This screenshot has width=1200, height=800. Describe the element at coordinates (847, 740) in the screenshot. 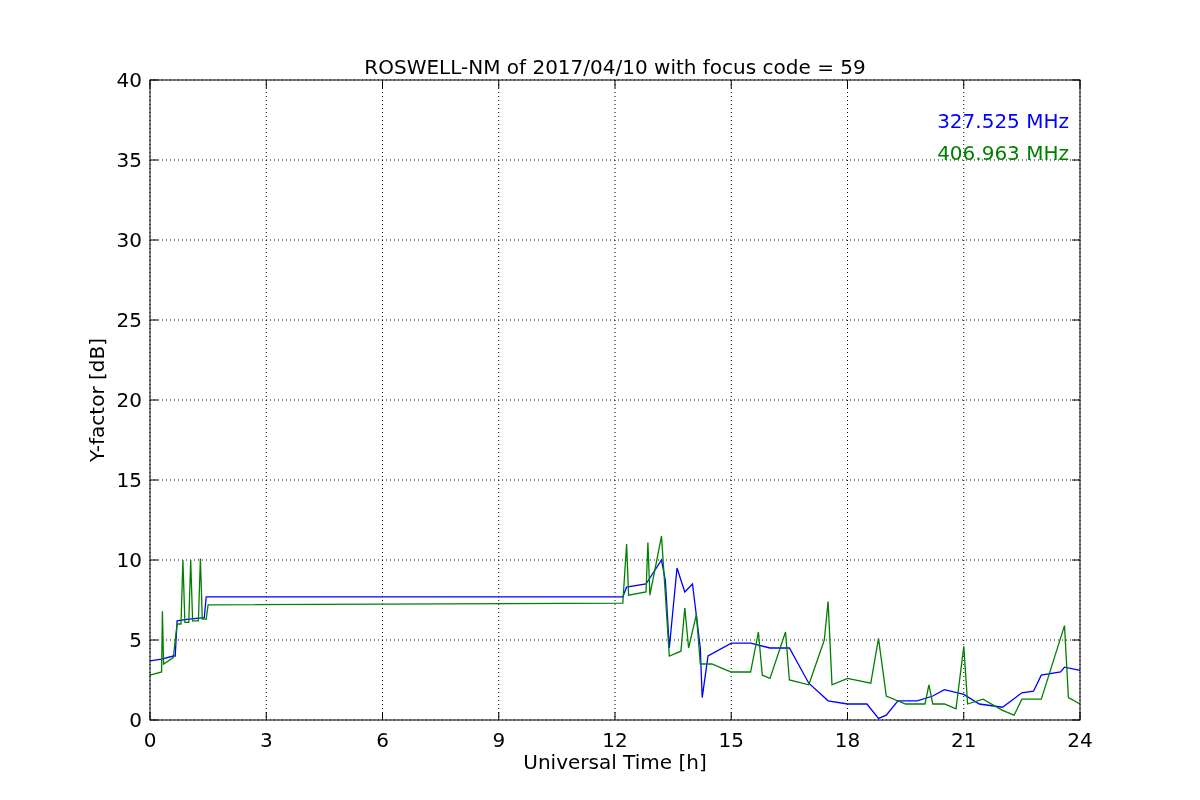

I see `x-tick-label: 18` at that location.